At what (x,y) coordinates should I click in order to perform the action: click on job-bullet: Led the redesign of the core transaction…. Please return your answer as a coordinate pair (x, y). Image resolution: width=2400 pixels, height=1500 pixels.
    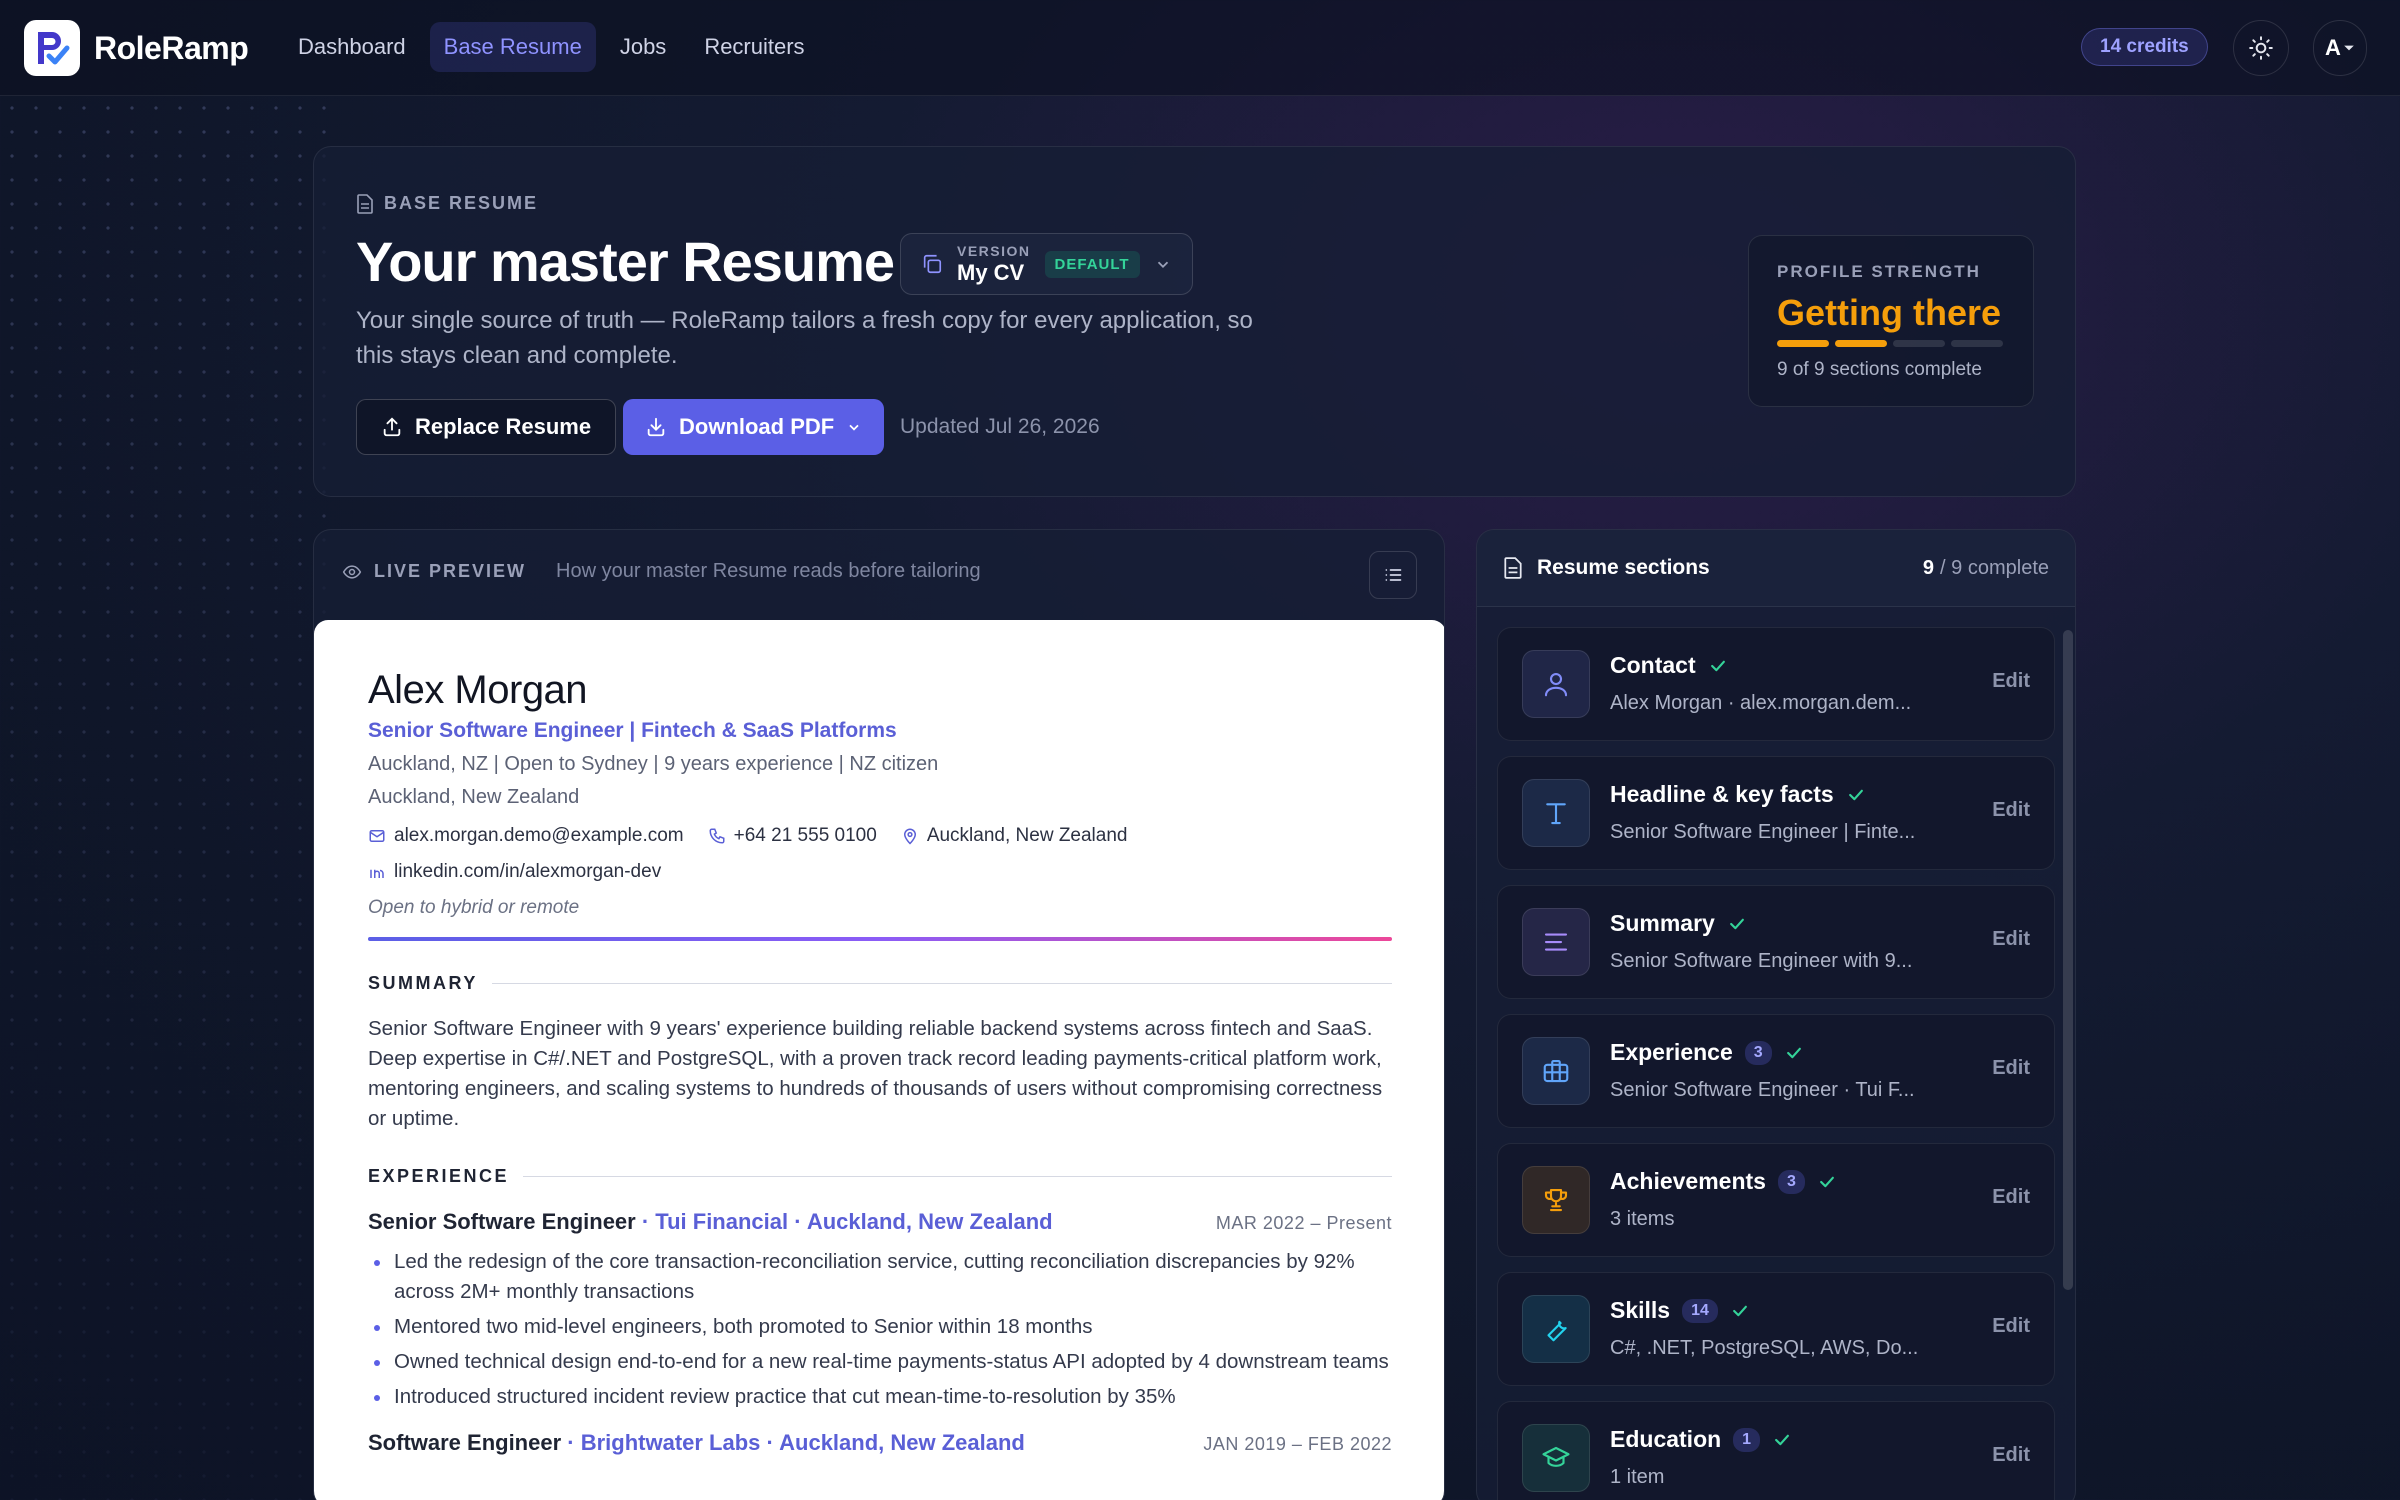
    Looking at the image, I should click on (883, 1277).